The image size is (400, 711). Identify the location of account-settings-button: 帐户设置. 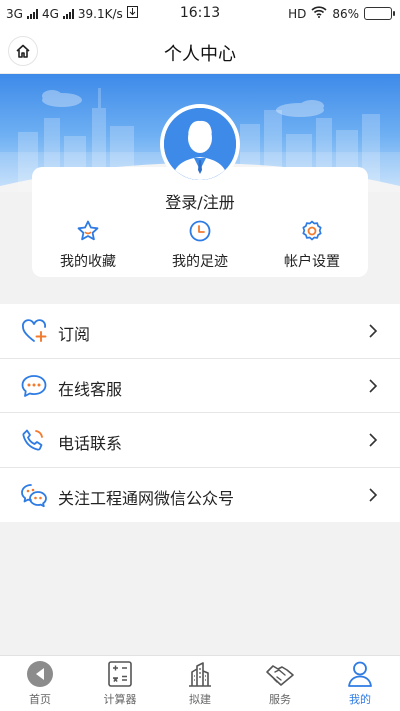
(312, 244).